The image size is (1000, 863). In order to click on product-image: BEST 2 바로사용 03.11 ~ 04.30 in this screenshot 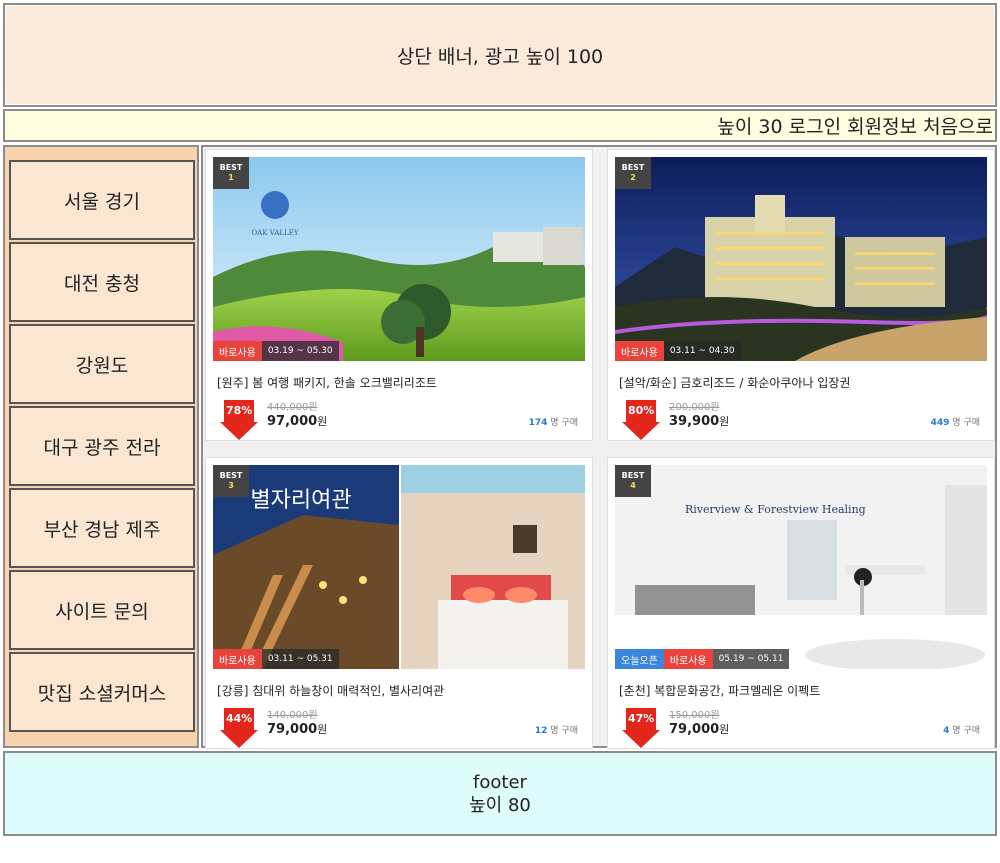, I will do `click(801, 259)`.